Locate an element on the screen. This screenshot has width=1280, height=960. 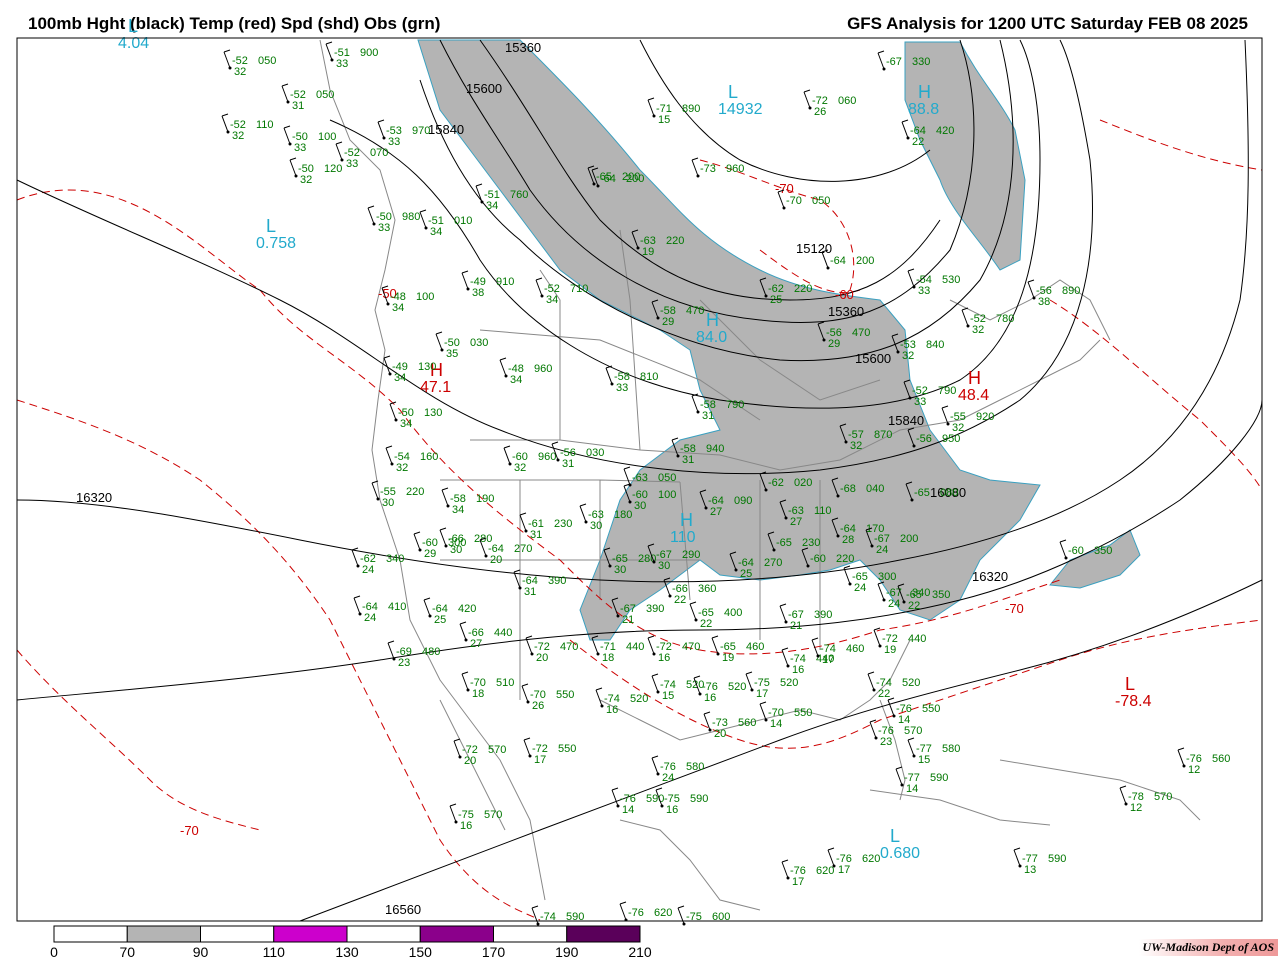
station-obs: -5133900 is located at coordinates (351, 55).